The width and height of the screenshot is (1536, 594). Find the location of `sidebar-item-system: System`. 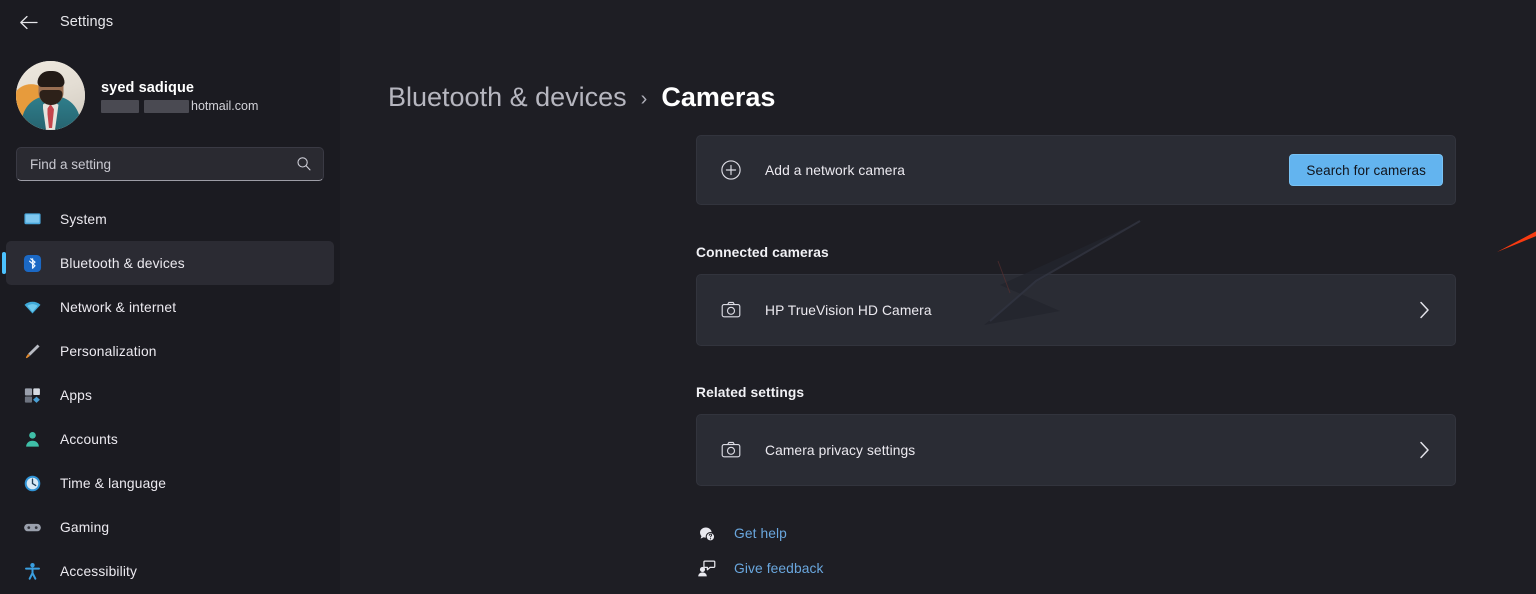

sidebar-item-system: System is located at coordinates (170, 219).